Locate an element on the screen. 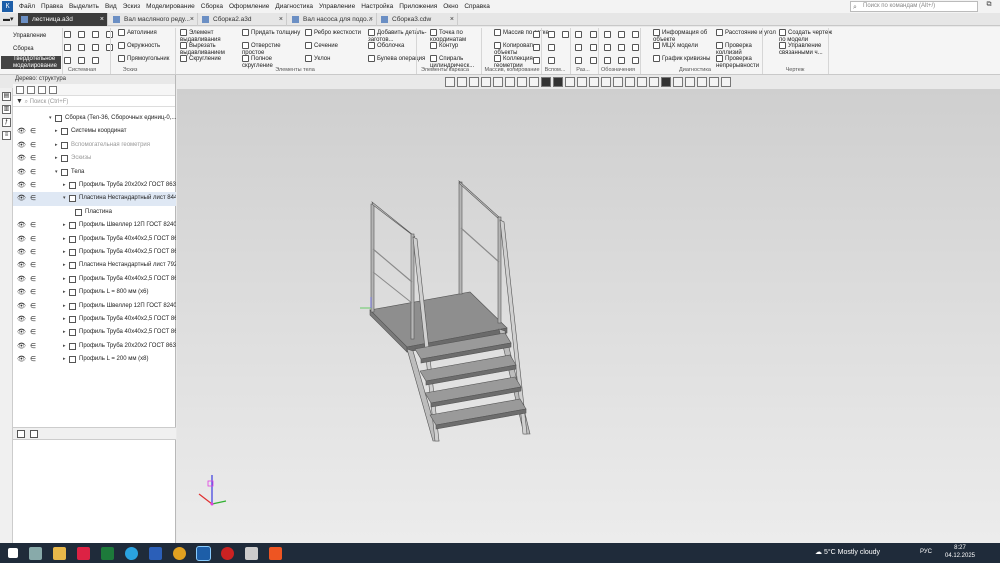  menu-item: Вид is located at coordinates (111, 6).